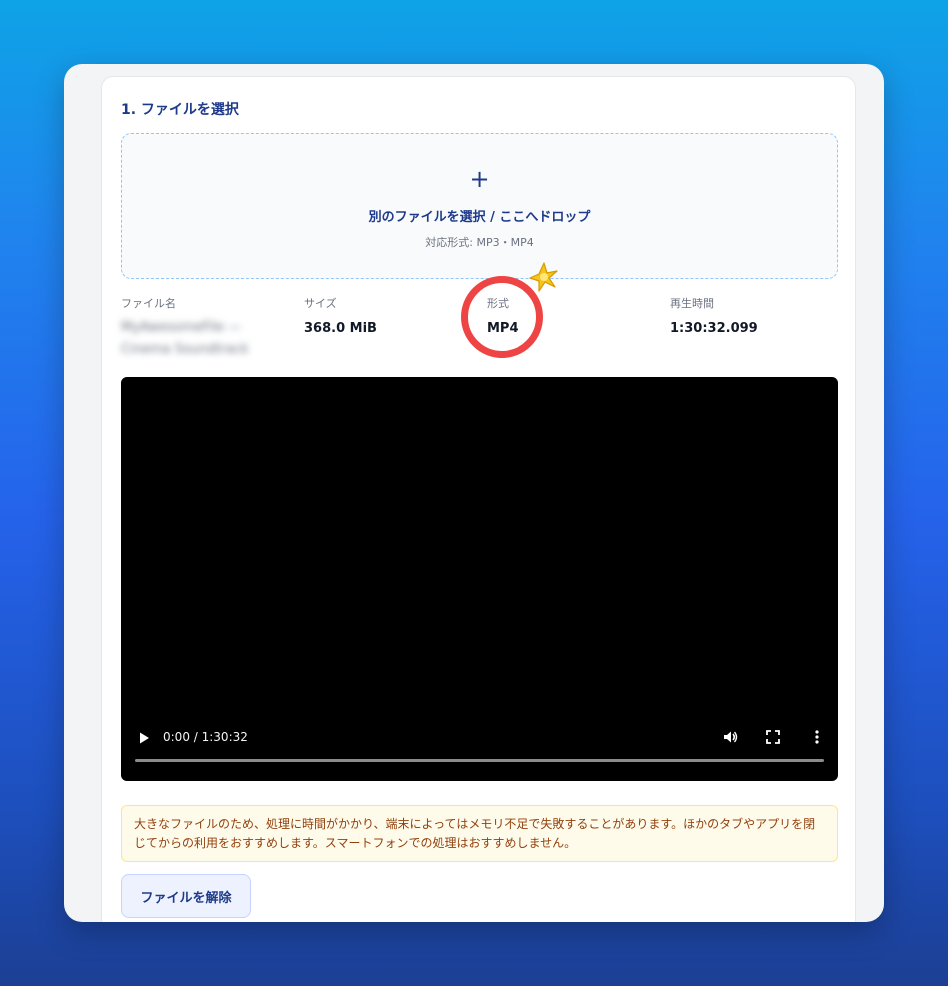 This screenshot has width=948, height=986. What do you see at coordinates (755, 315) in the screenshot?
I see `file-duration-info: 再生時間 1:30:32.099` at bounding box center [755, 315].